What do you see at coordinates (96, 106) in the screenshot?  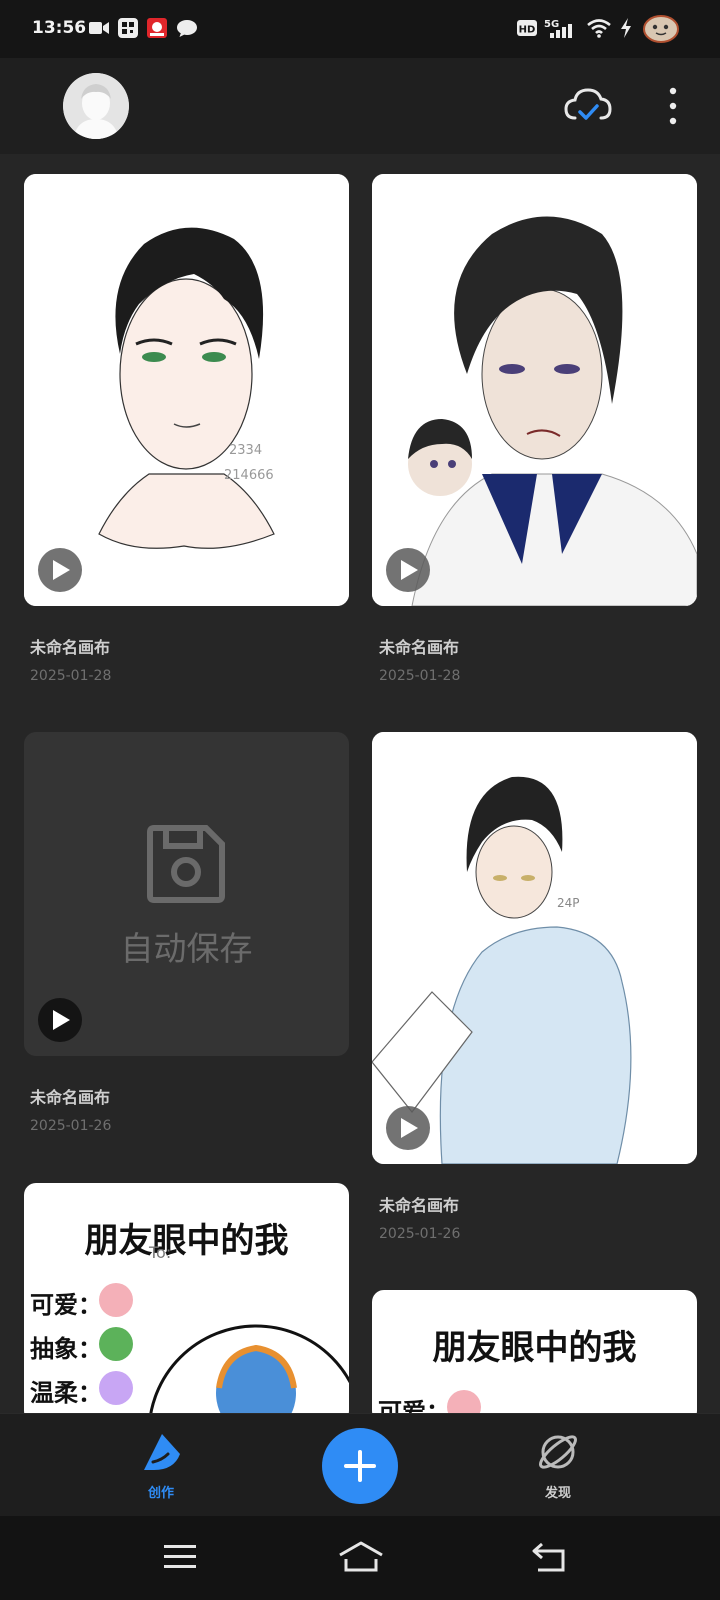 I see `user-avatar-icon` at bounding box center [96, 106].